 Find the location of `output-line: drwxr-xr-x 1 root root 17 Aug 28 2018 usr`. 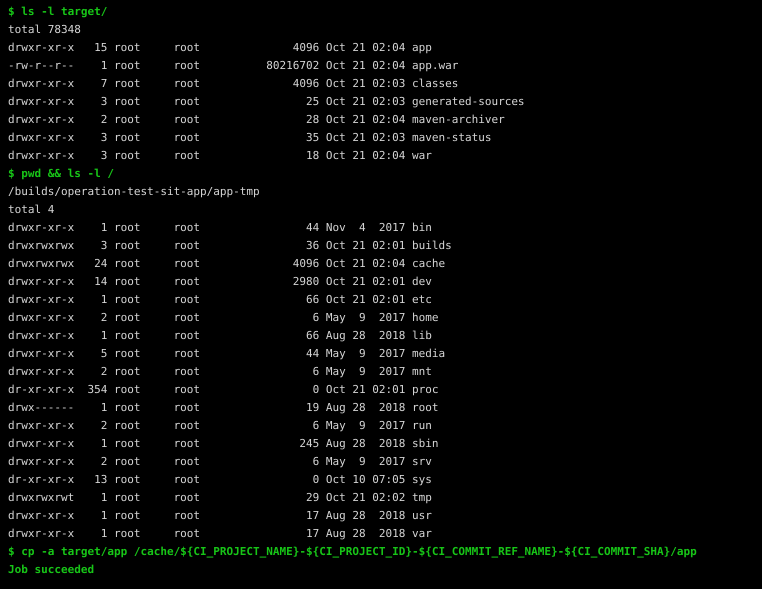

output-line: drwxr-xr-x 1 root root 17 Aug 28 2018 usr is located at coordinates (220, 516).